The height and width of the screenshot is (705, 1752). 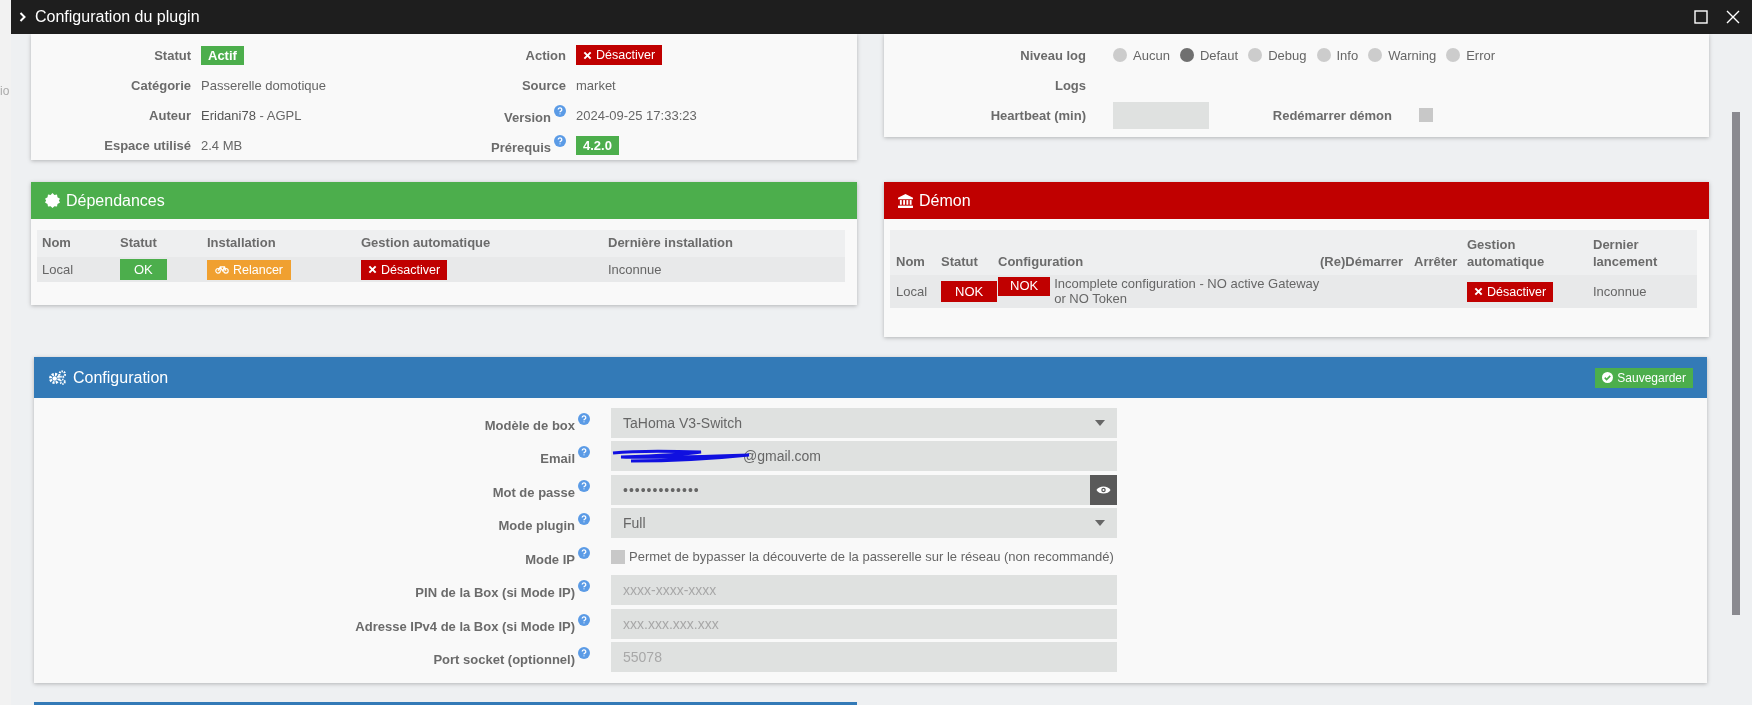 What do you see at coordinates (618, 556) in the screenshot?
I see `mode-ip-checkbox` at bounding box center [618, 556].